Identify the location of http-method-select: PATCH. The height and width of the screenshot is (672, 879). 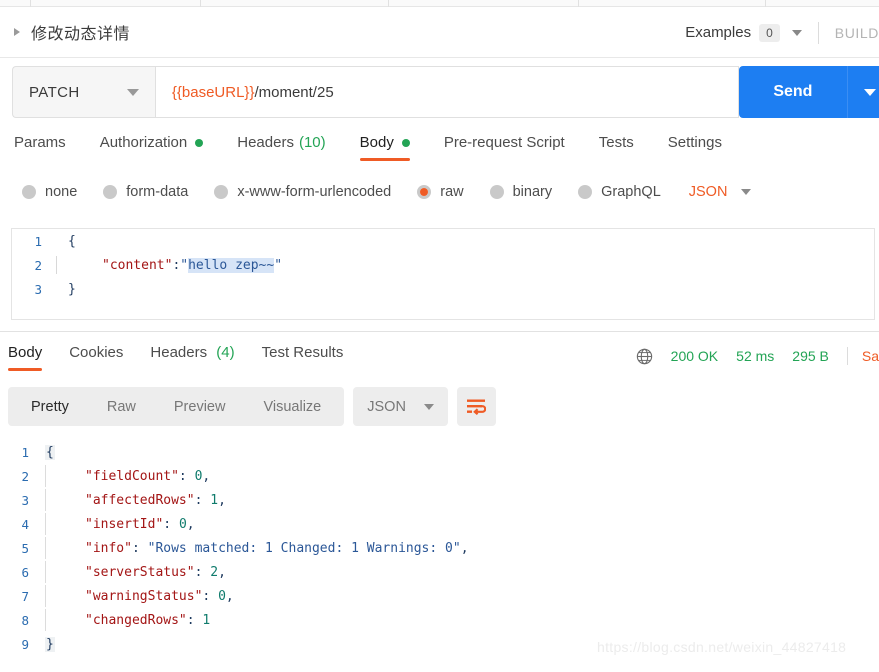
(83, 92).